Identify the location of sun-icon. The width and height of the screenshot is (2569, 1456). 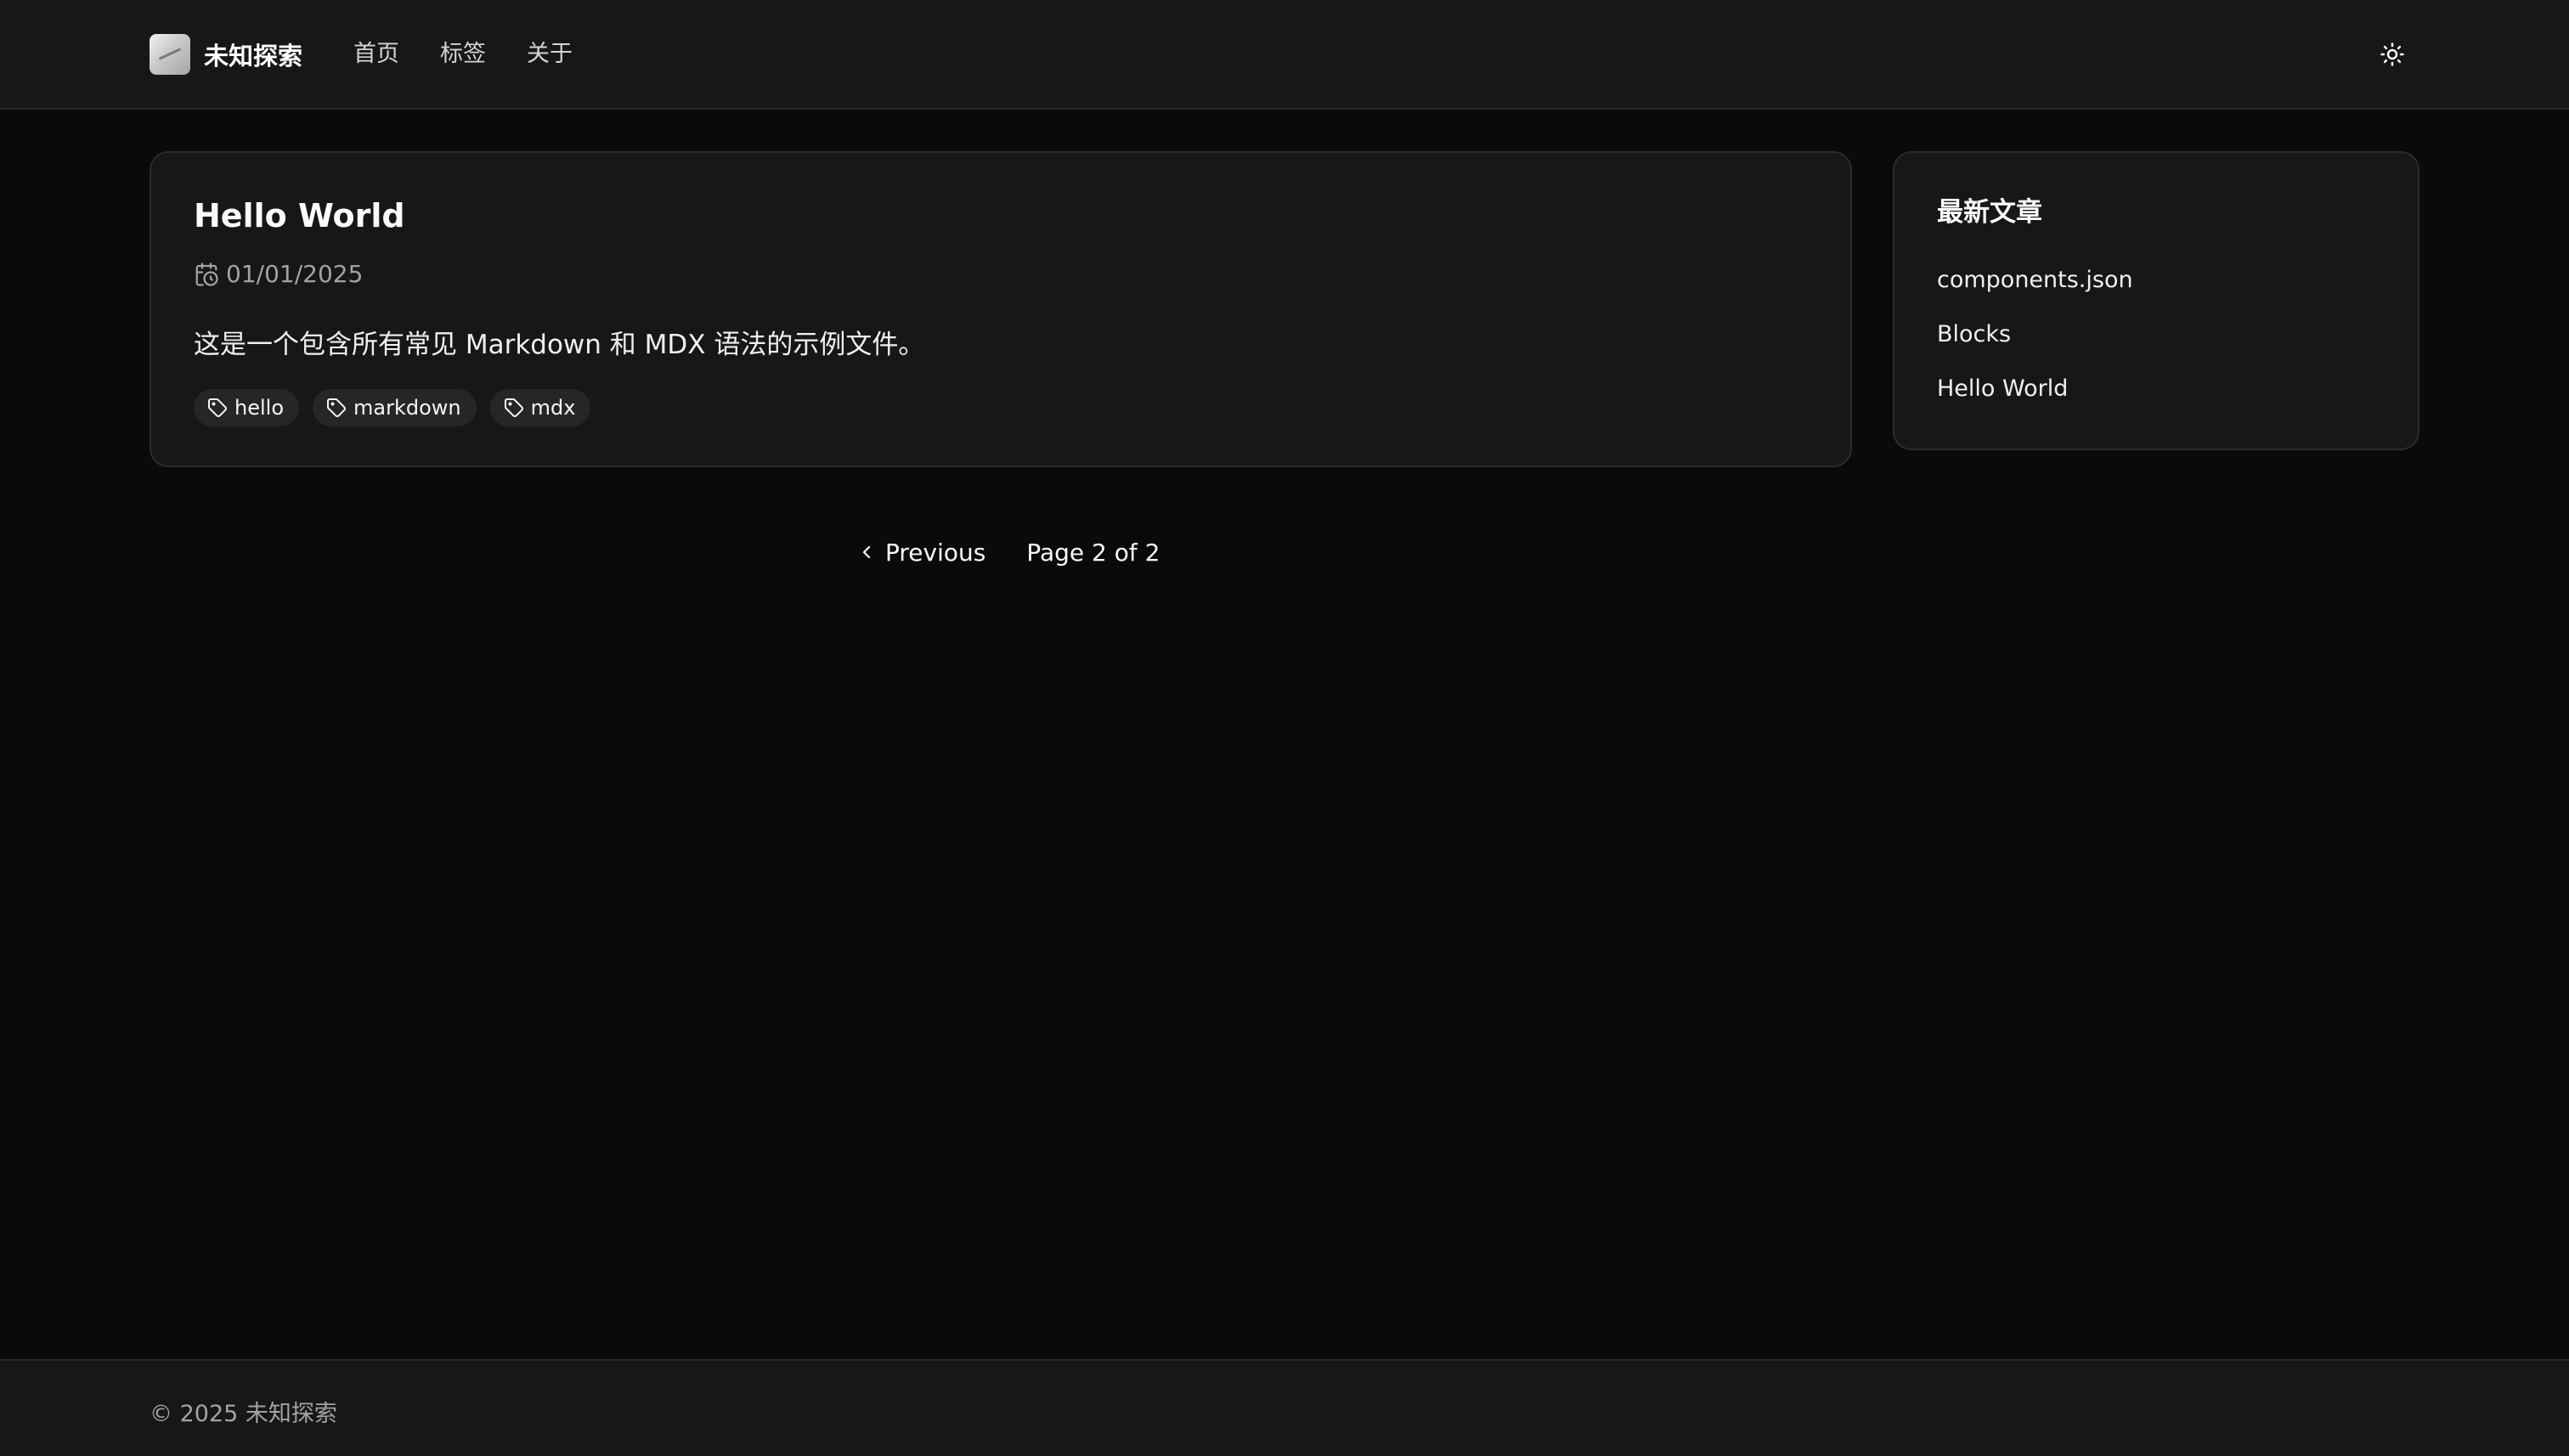
(2392, 54).